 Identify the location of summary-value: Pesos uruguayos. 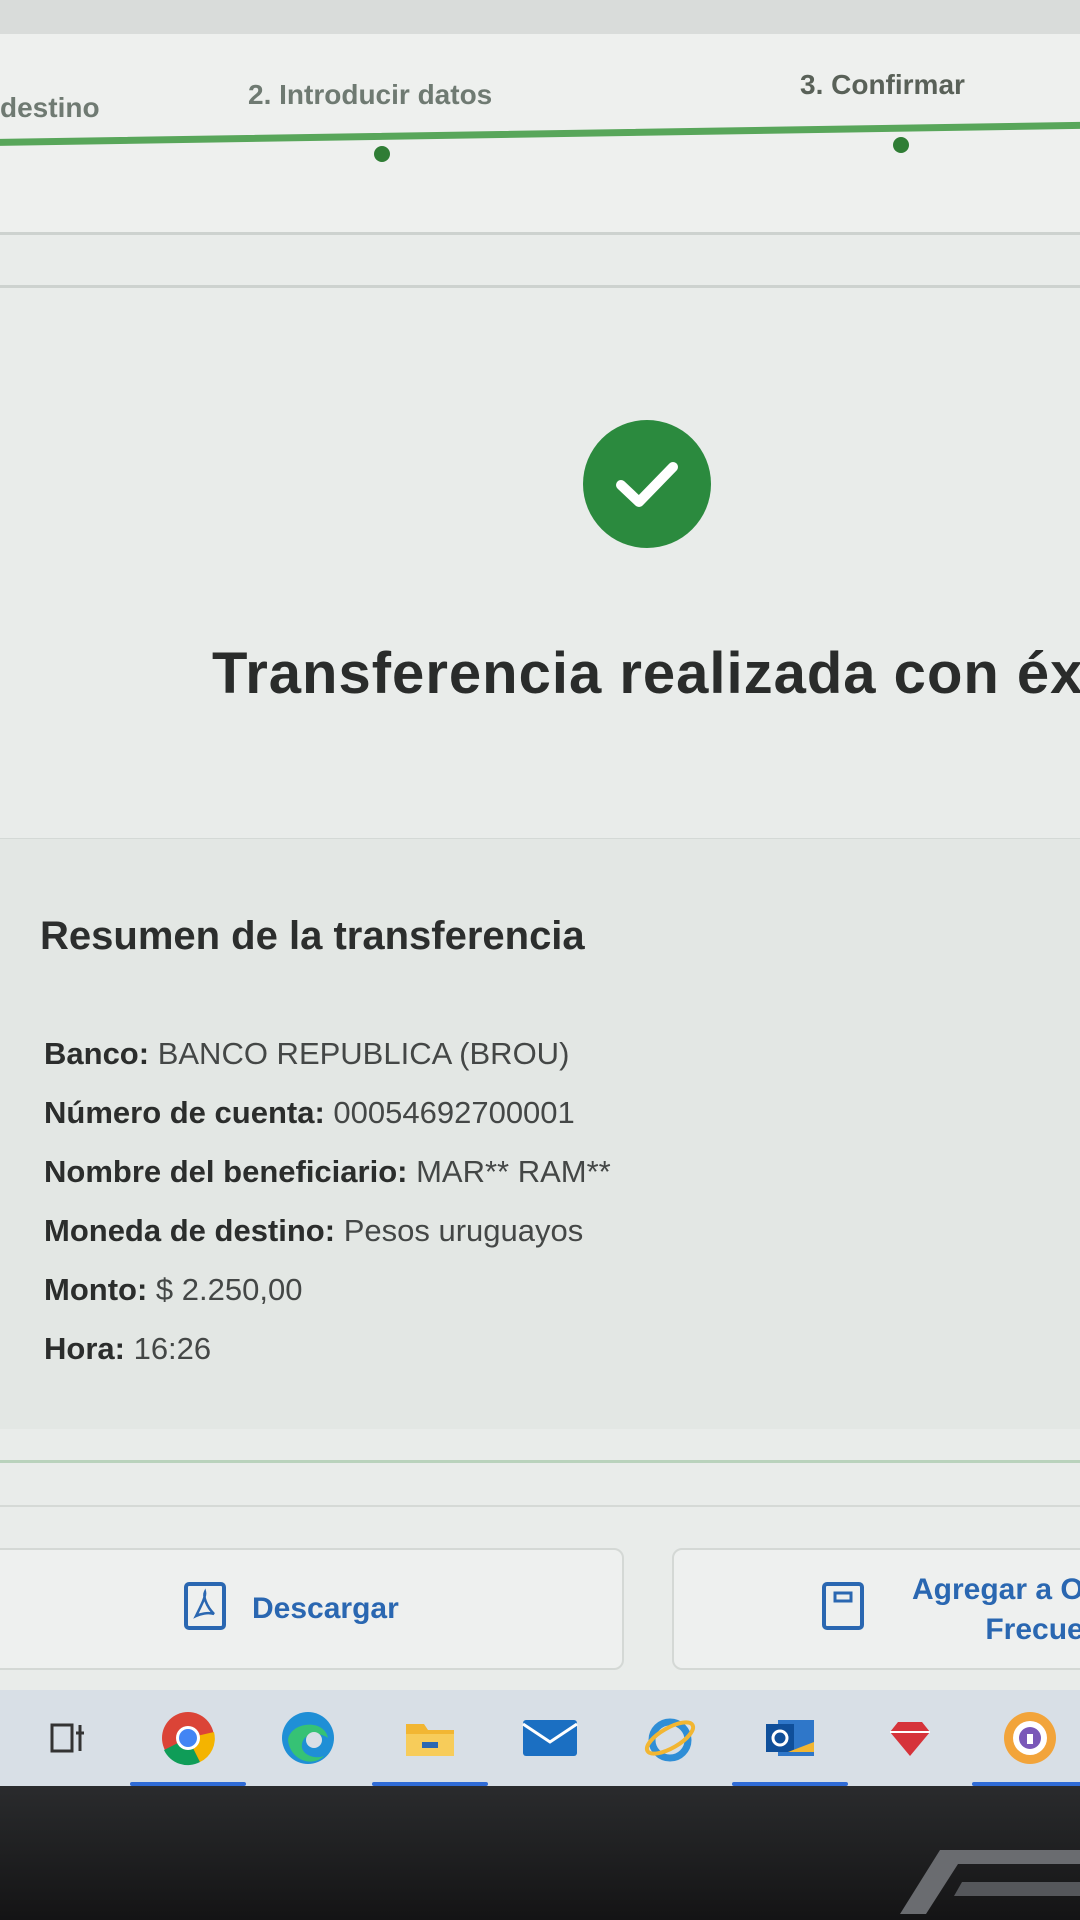
(463, 1230).